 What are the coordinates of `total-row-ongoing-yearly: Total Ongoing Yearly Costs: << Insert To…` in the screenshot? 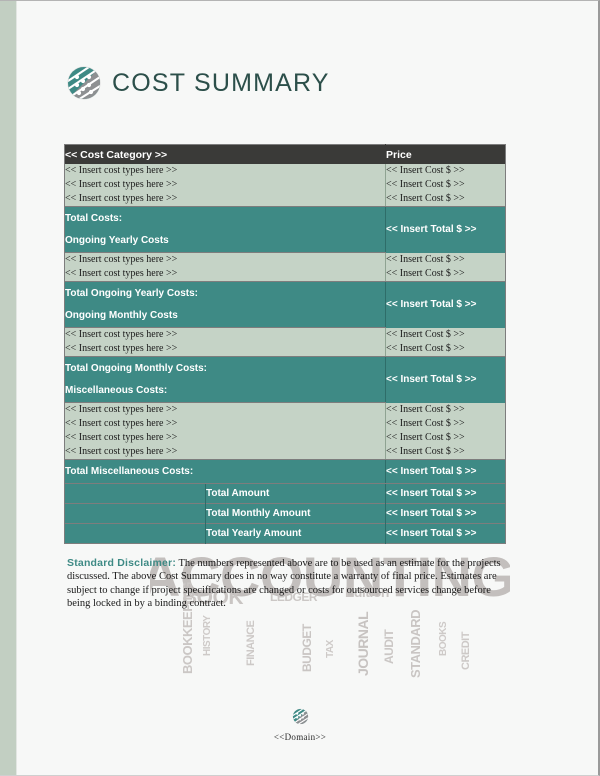 It's located at (285, 304).